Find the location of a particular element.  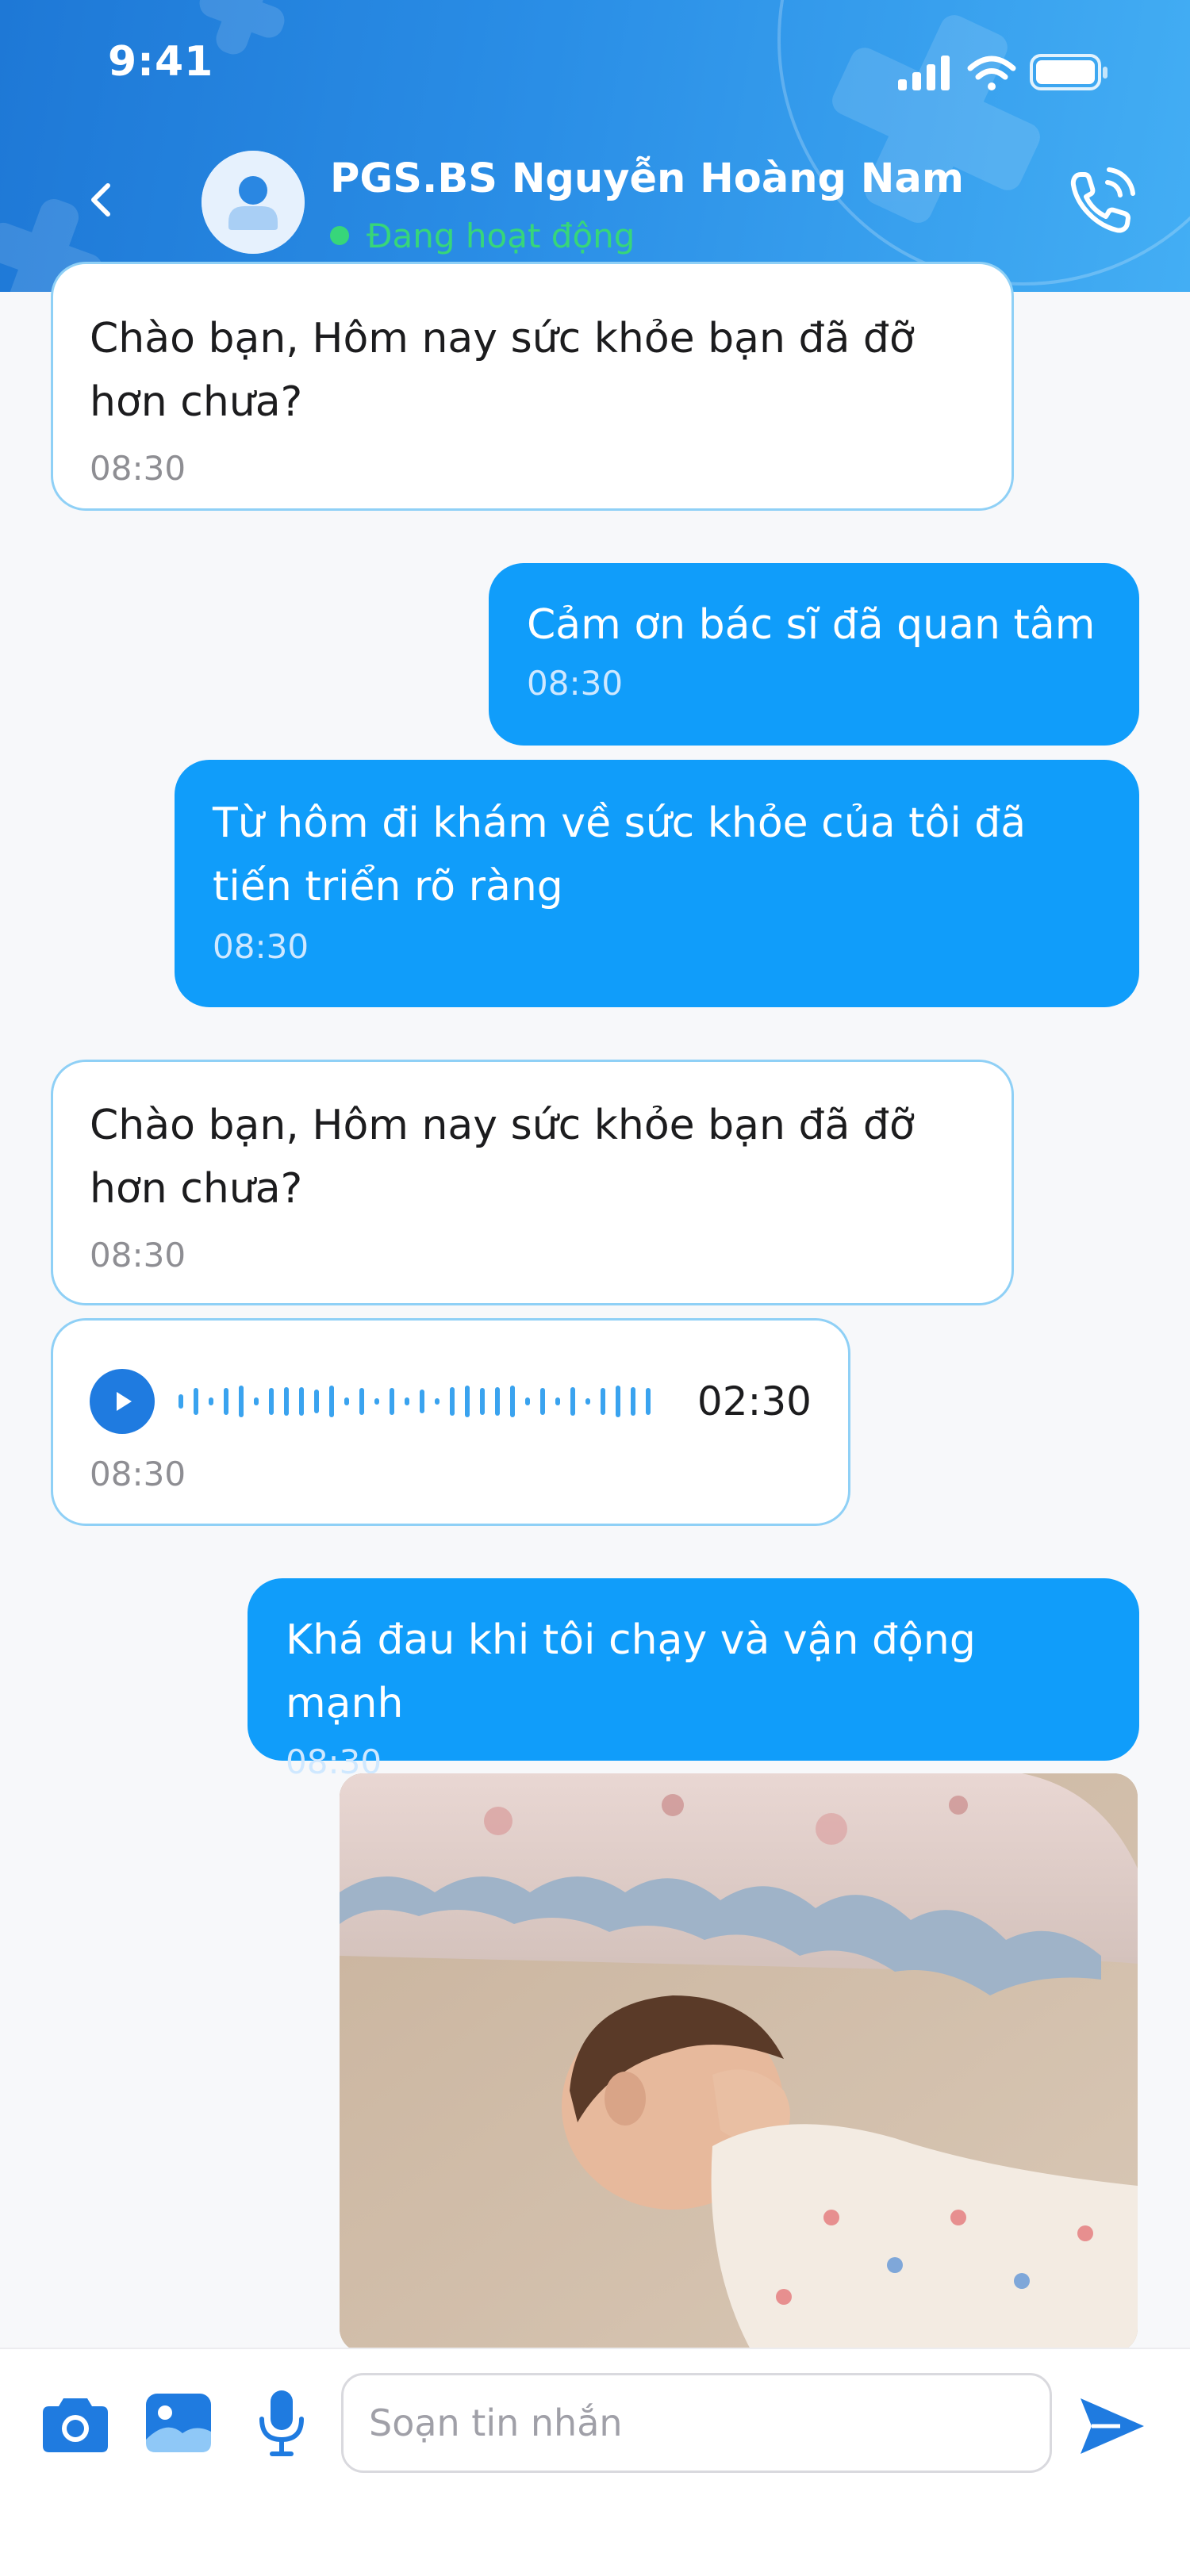

message-text-line: Từ hôm đi khám về sức khỏe của tôi đã is located at coordinates (620, 823).